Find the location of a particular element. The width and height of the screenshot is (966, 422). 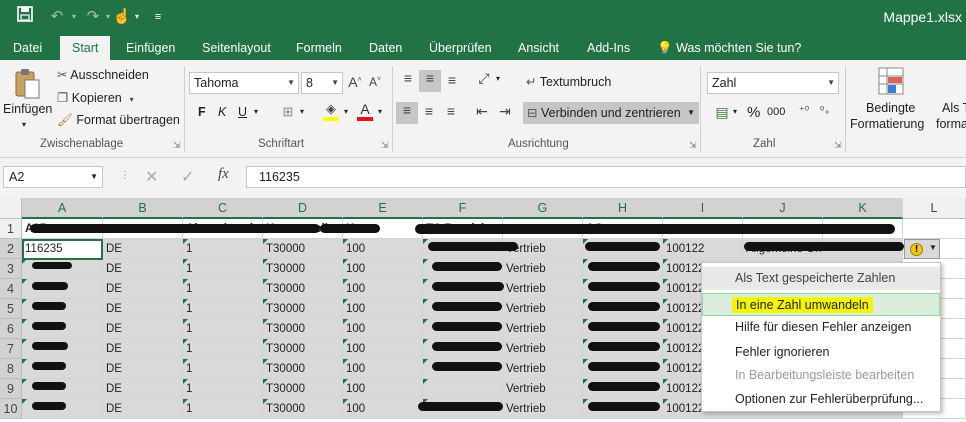

font-launcher-icon: ⇲ is located at coordinates (385, 145).